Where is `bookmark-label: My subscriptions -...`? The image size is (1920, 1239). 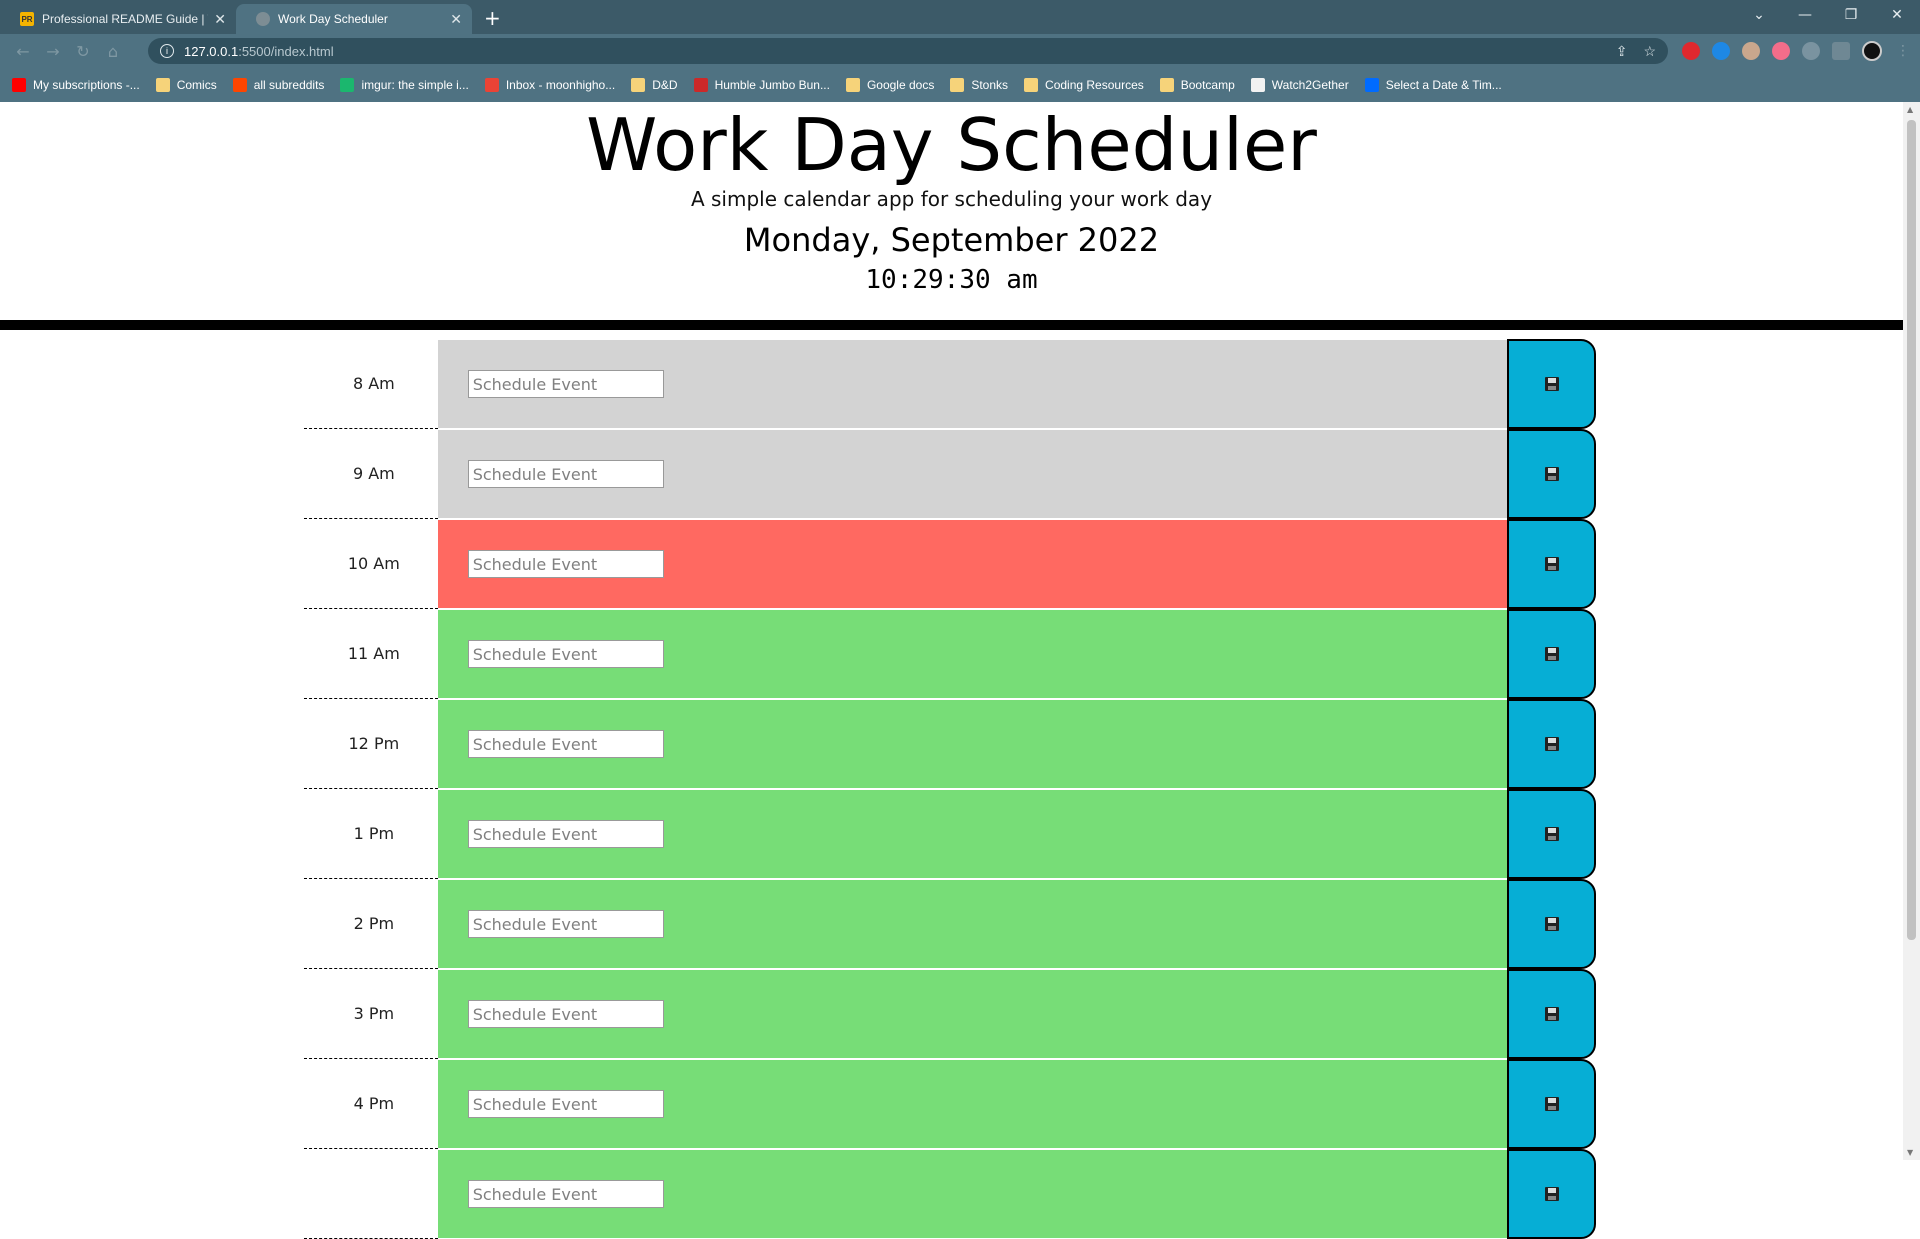 bookmark-label: My subscriptions -... is located at coordinates (86, 85).